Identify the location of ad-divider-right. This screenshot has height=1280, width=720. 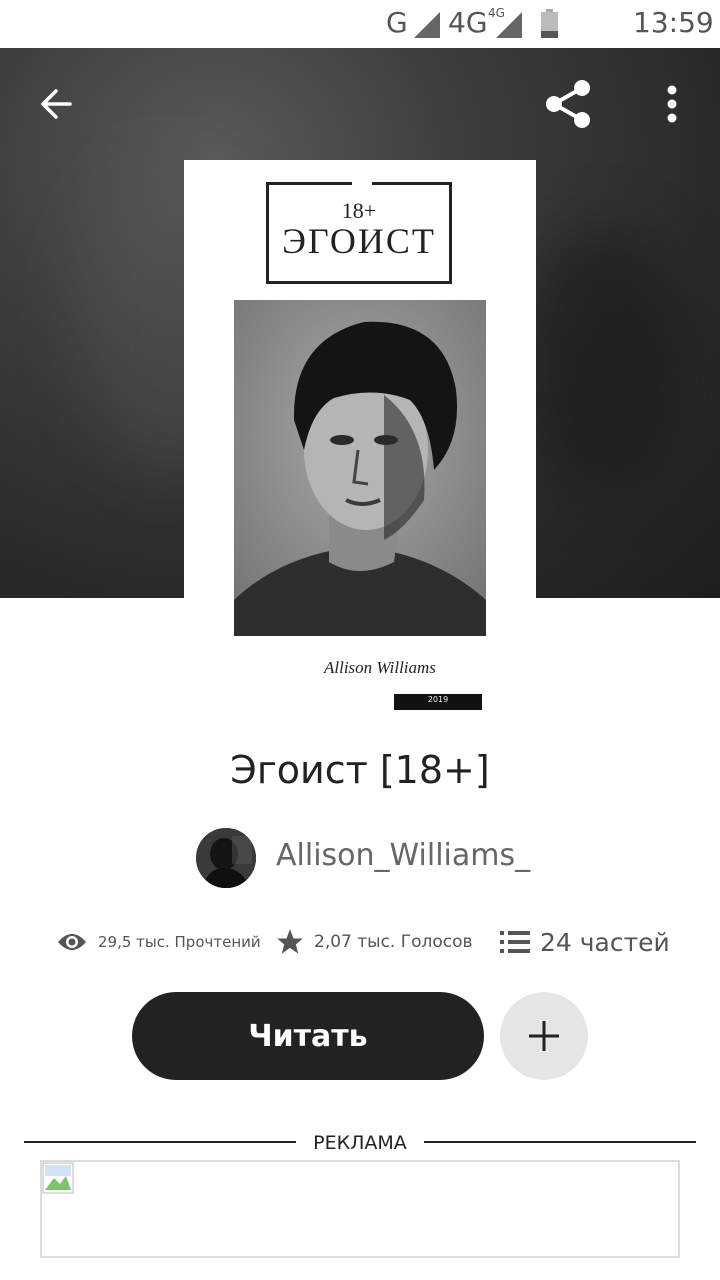
(560, 1142).